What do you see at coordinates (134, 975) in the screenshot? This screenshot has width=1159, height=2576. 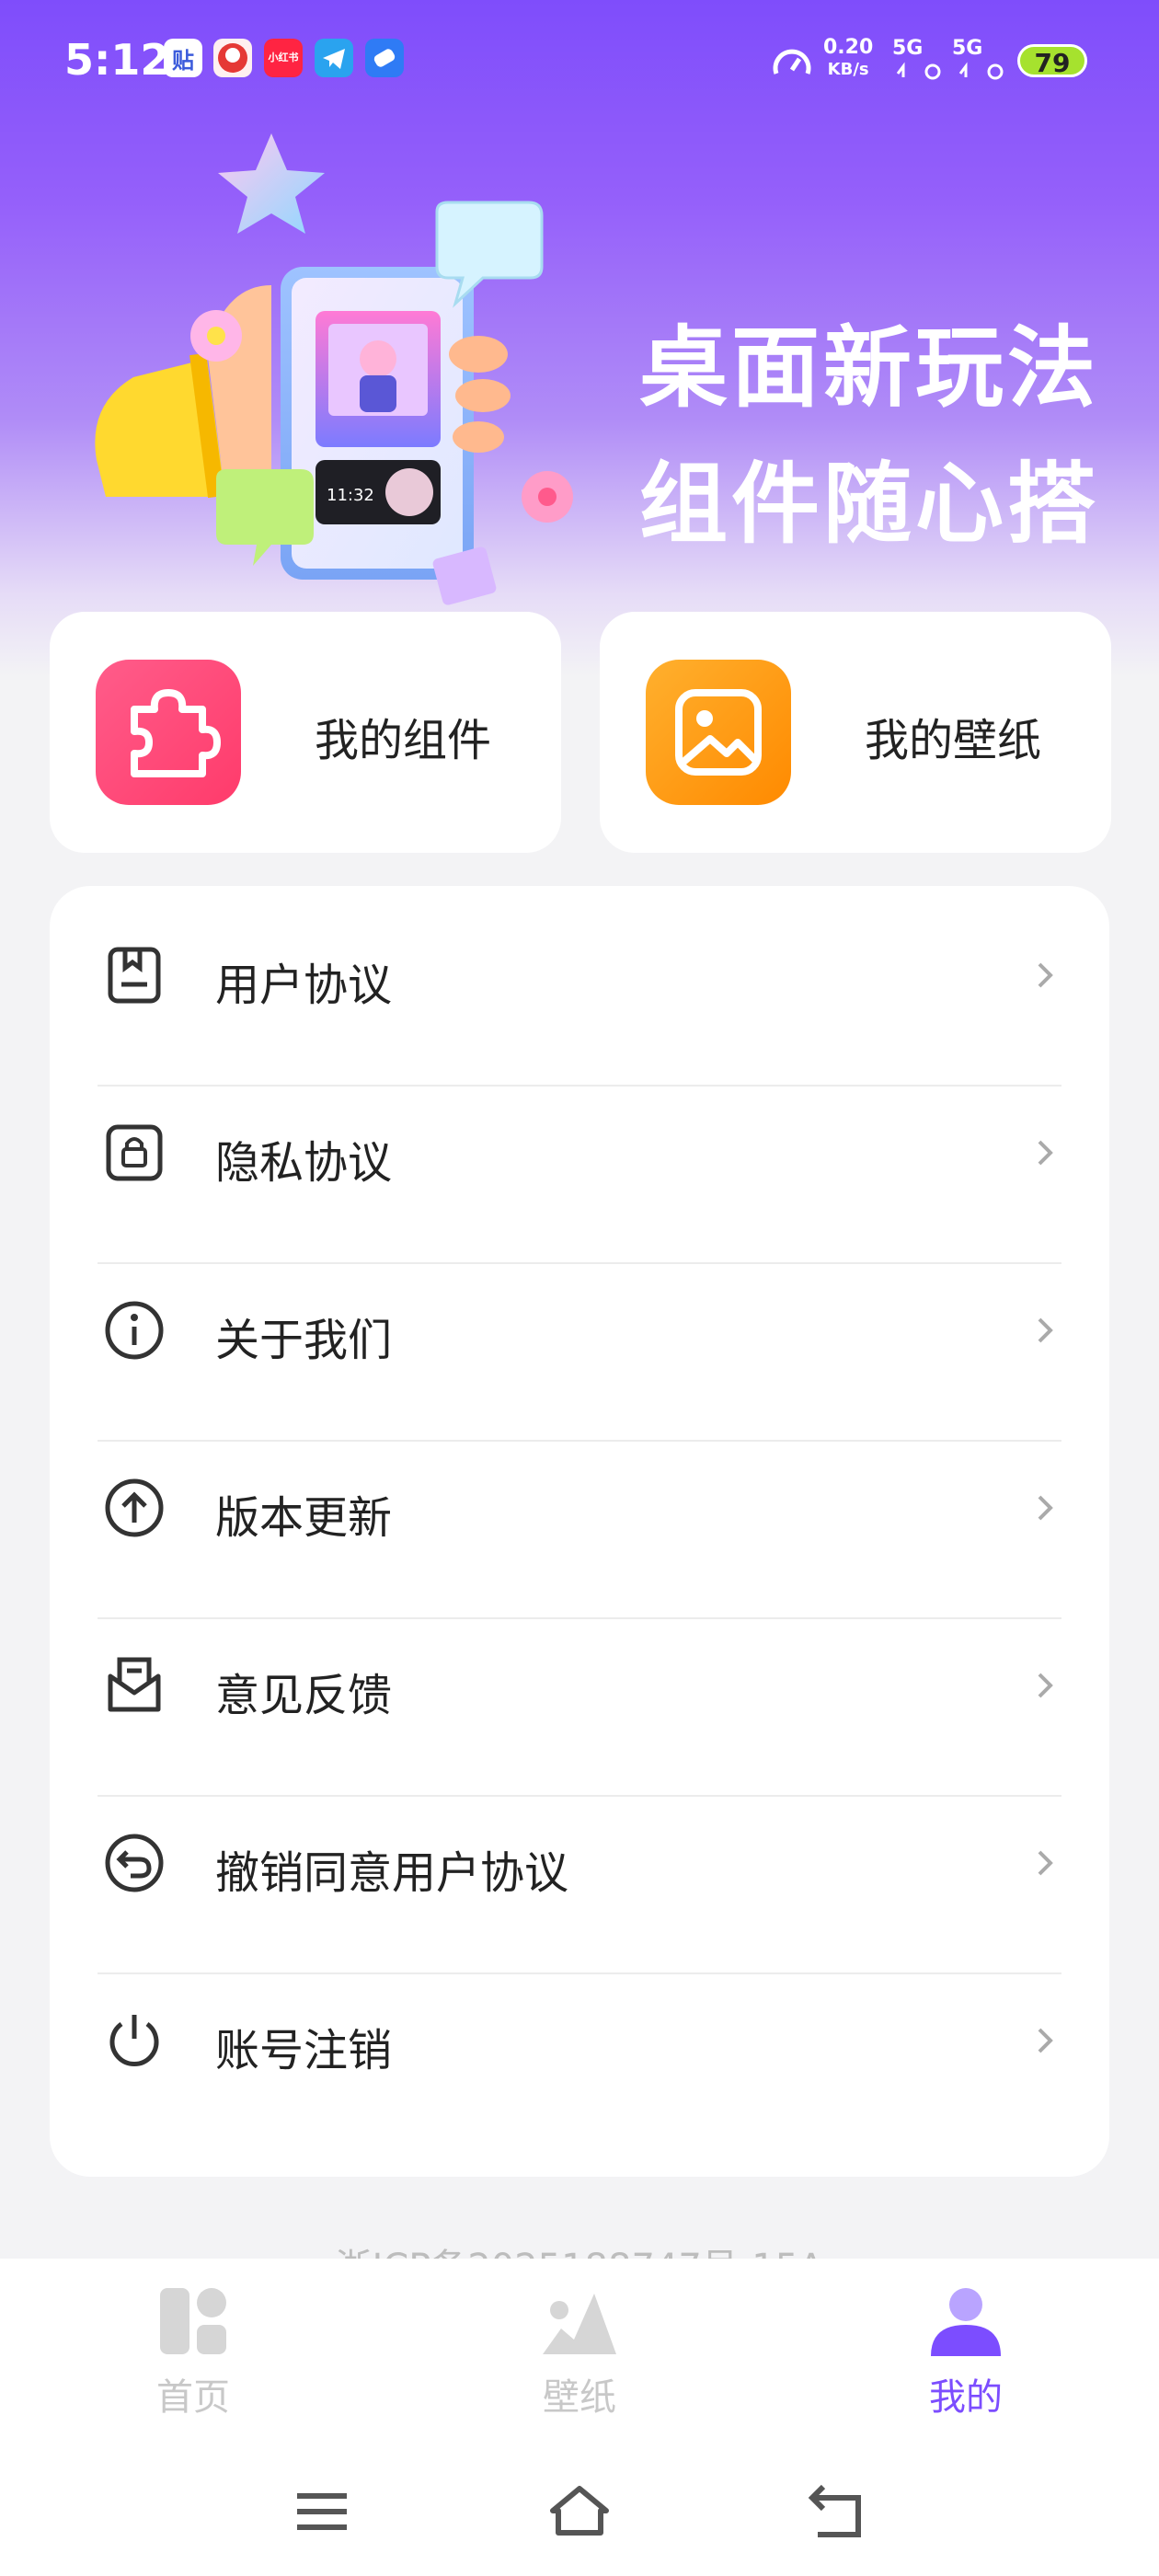 I see `document-icon` at bounding box center [134, 975].